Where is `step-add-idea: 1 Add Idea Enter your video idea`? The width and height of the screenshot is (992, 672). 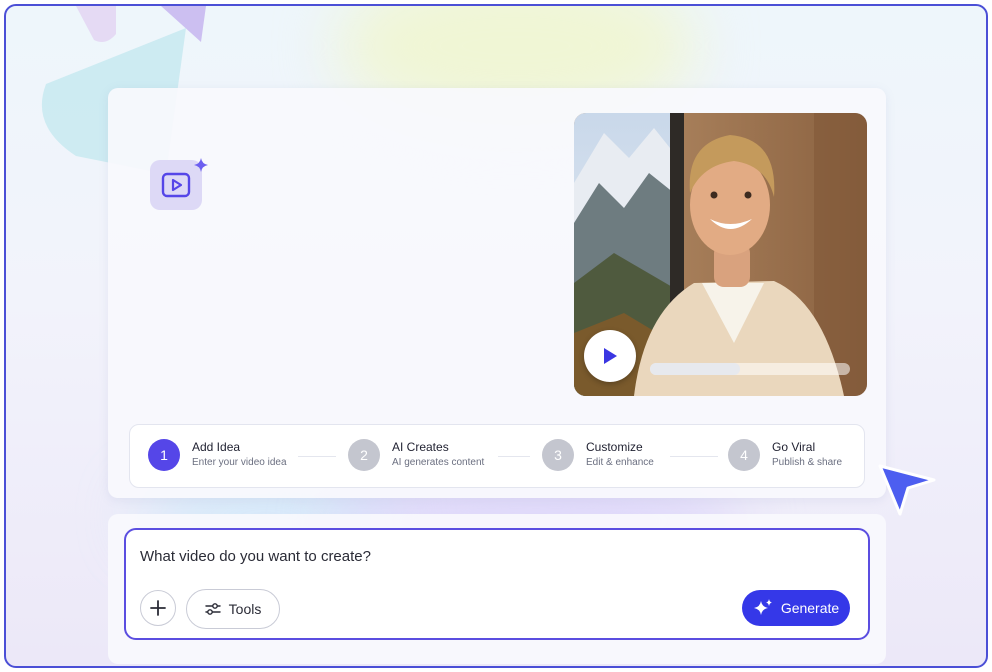
step-add-idea: 1 Add Idea Enter your video idea is located at coordinates (217, 455).